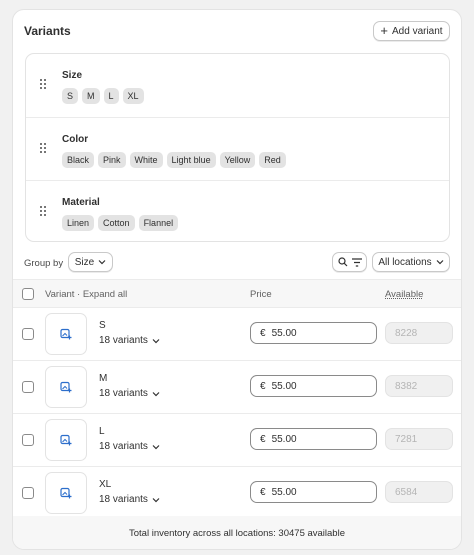 This screenshot has width=474, height=555. What do you see at coordinates (406, 333) in the screenshot?
I see `available-value: 8228` at bounding box center [406, 333].